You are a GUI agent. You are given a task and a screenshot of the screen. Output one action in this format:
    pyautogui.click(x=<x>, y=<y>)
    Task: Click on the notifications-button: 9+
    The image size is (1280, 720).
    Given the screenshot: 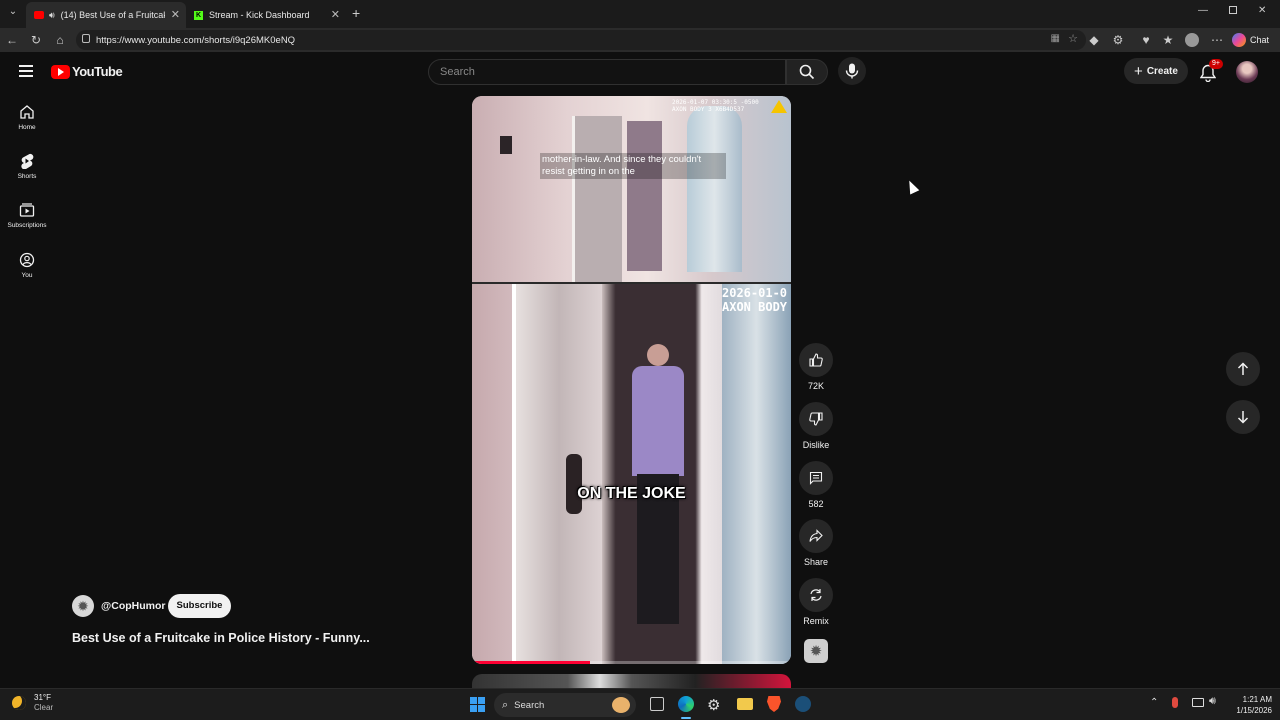 What is the action you would take?
    pyautogui.click(x=1210, y=70)
    